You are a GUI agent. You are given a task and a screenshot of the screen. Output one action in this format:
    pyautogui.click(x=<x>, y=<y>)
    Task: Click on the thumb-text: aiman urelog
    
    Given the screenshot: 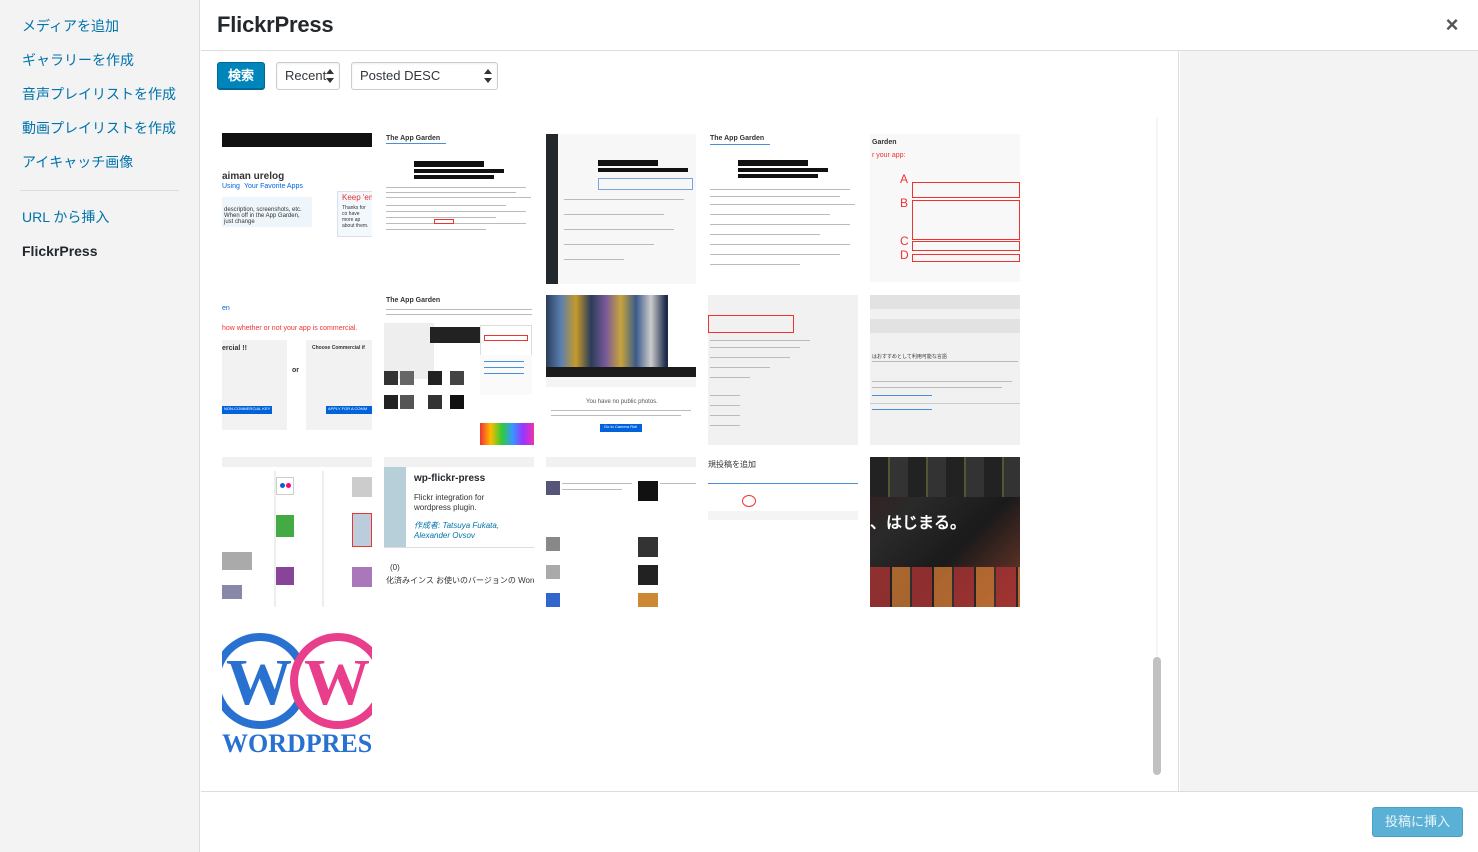 What is the action you would take?
    pyautogui.click(x=253, y=176)
    